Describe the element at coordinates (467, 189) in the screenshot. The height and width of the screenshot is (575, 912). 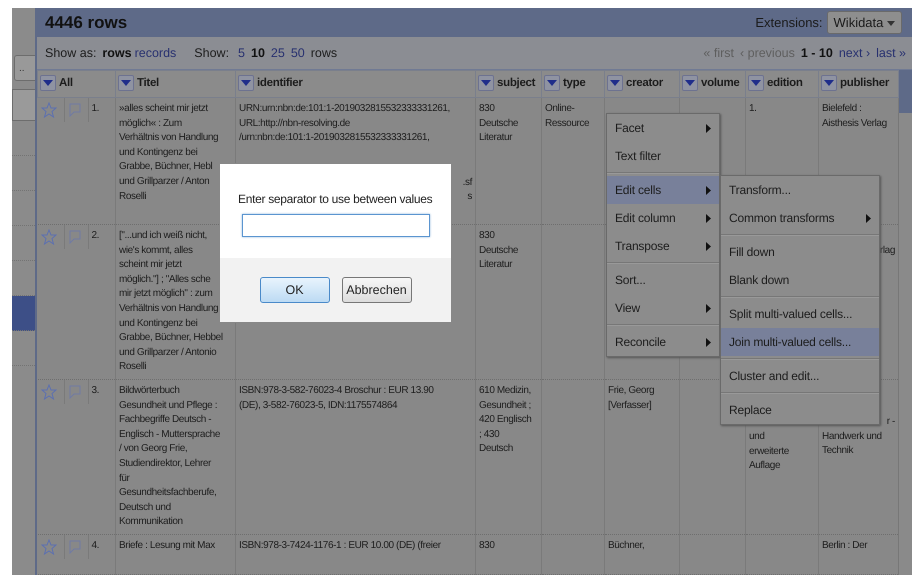
I see `table-cell-text: .sf s` at that location.